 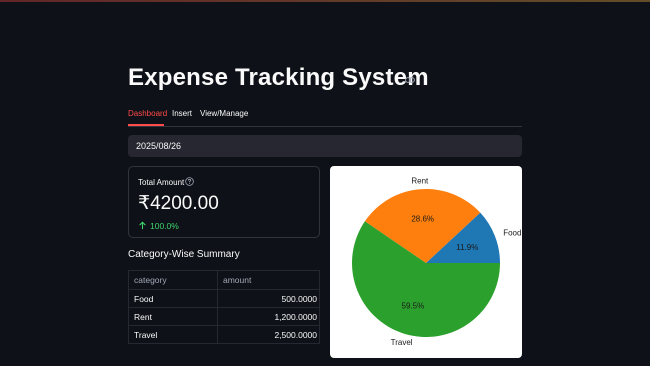 I want to click on summary-heading: Category-Wise Summary, so click(x=184, y=254).